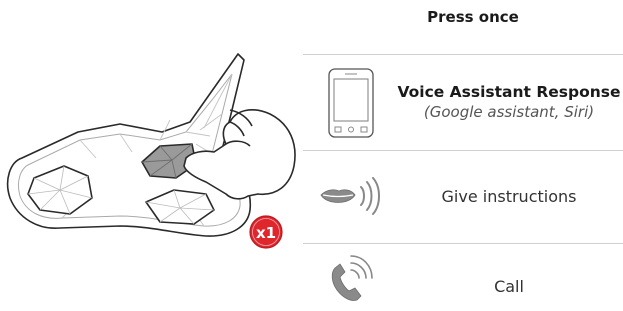 The image size is (623, 311). Describe the element at coordinates (352, 278) in the screenshot. I see `phone-call-icon` at that location.